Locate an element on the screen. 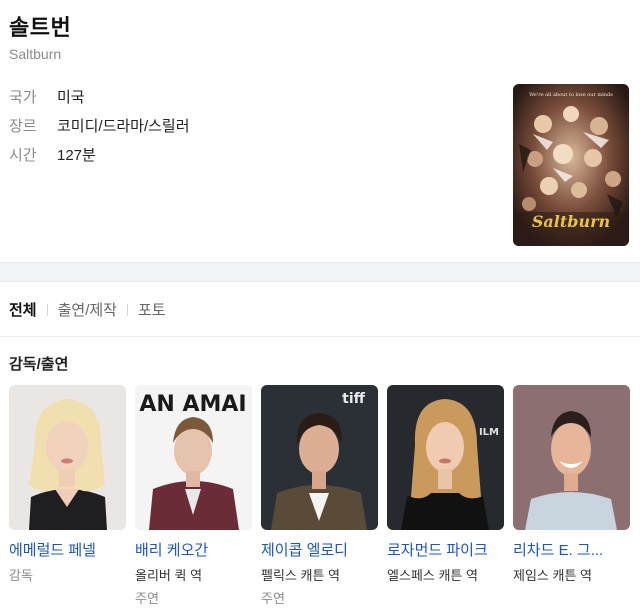 This screenshot has width=640, height=611. cast-card: 리차드 E. 그... 제임스 캐튼 역 is located at coordinates (571, 496).